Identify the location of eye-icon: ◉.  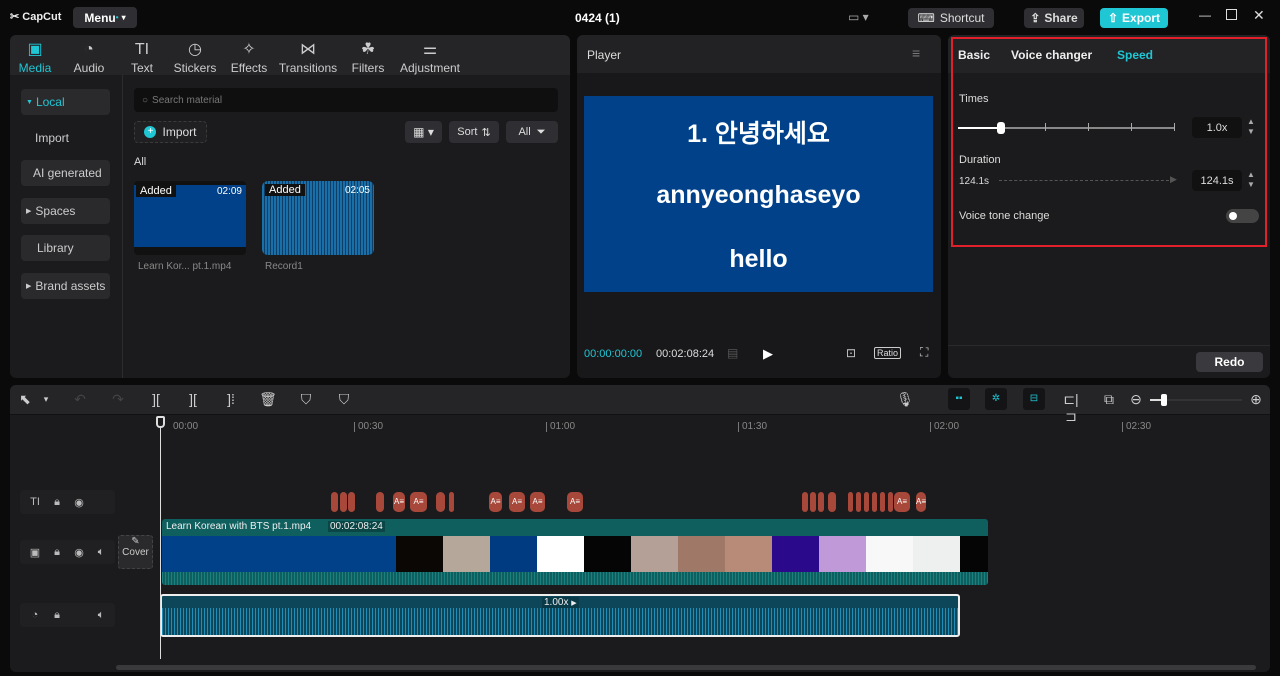
(79, 552).